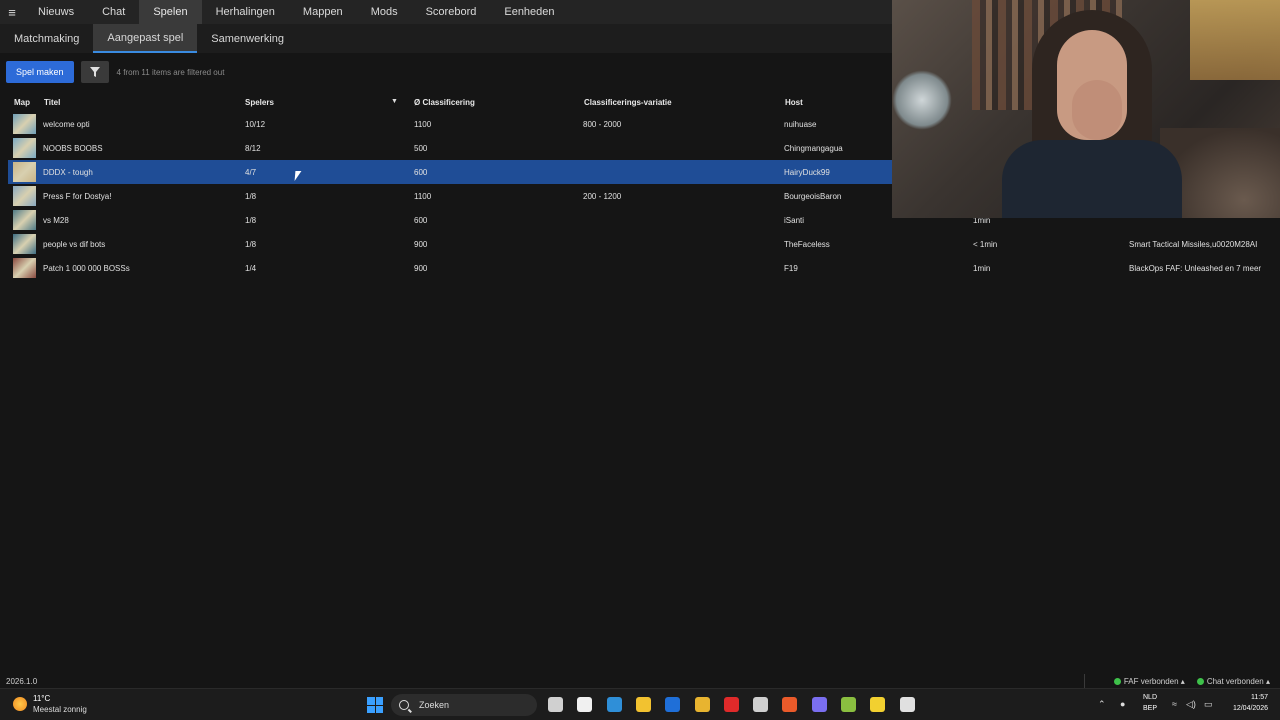 The height and width of the screenshot is (720, 1280). I want to click on game-title: Press F for Dostya!, so click(77, 196).